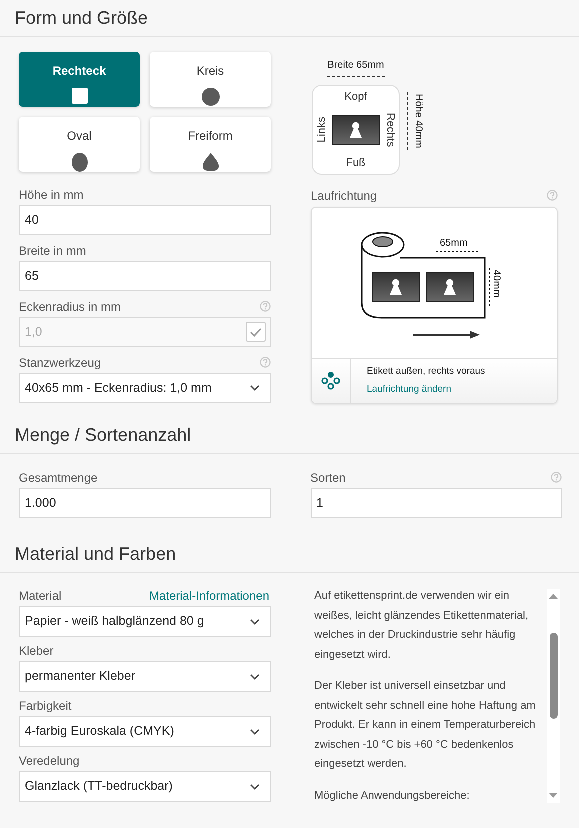 The width and height of the screenshot is (579, 828). I want to click on description-paragraph: Der Kleber ist universell einsetzbar und entwickelt sehr schnell eine hohe Haftung am Produkt. Er kann in einem Temperaturbereich zwischen -10 °C bis +60 °C bedenkenlos eingesetzt werden., so click(425, 725).